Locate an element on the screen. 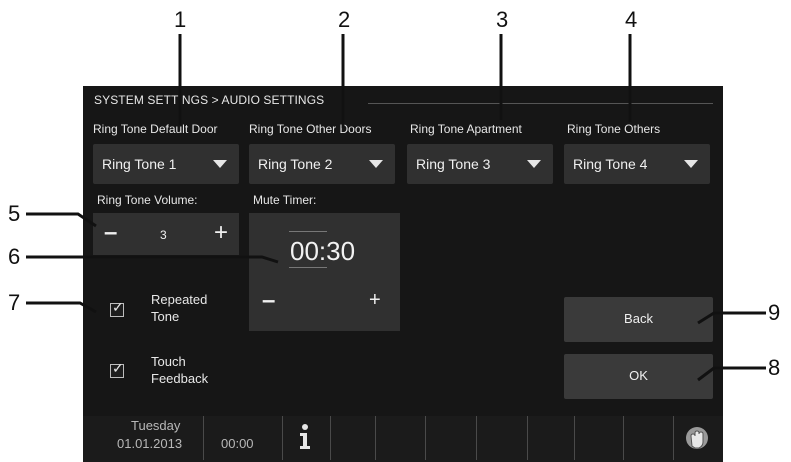 The width and height of the screenshot is (791, 462). mute-timer-panel: 00:30 – + is located at coordinates (324, 272).